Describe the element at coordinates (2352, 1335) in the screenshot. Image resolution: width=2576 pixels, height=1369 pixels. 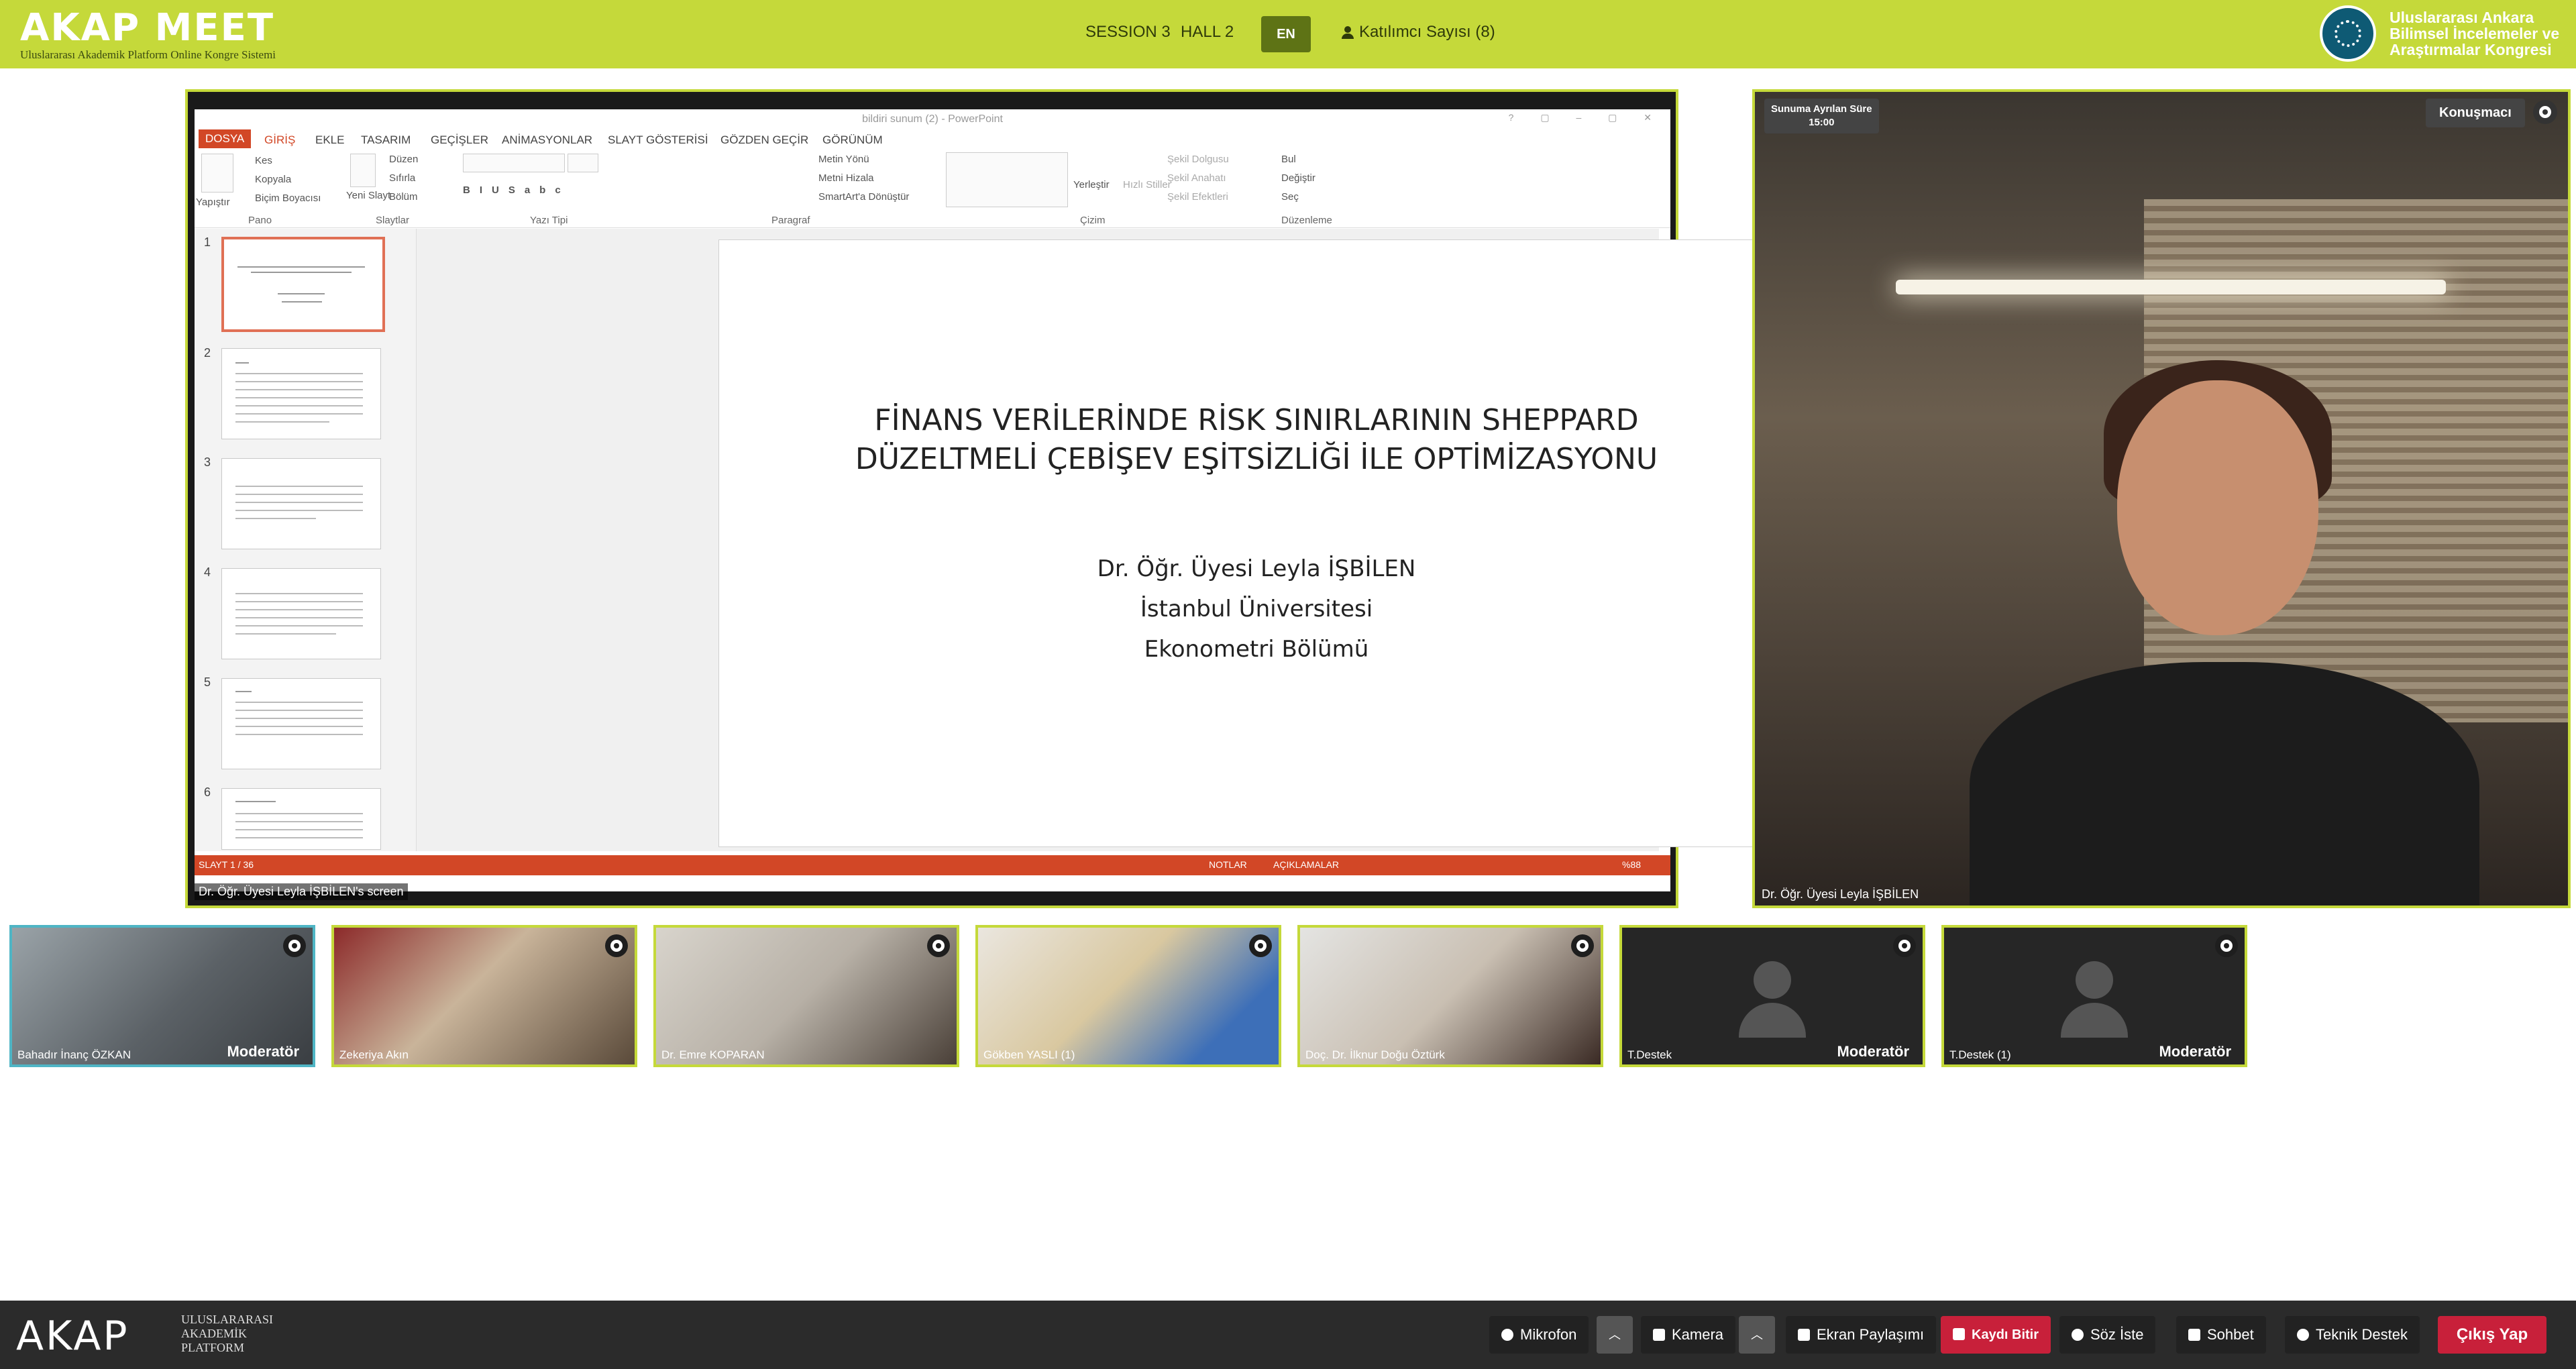
I see `tech-support-button: Teknik Destek` at that location.